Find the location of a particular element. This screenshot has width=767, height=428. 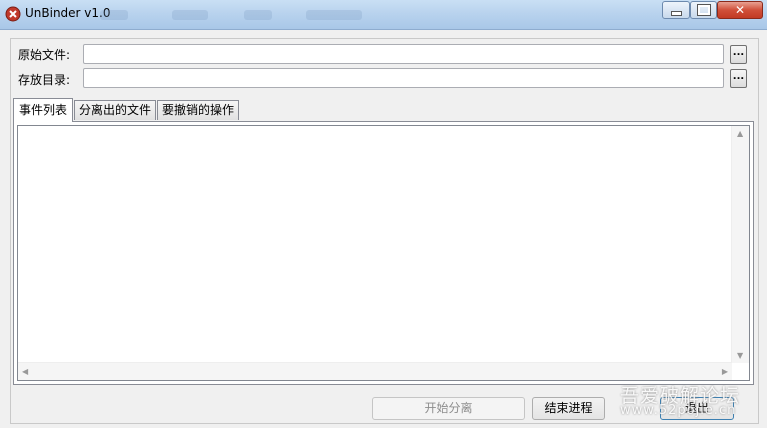

scroll-right-icon: ▶ is located at coordinates (725, 371).